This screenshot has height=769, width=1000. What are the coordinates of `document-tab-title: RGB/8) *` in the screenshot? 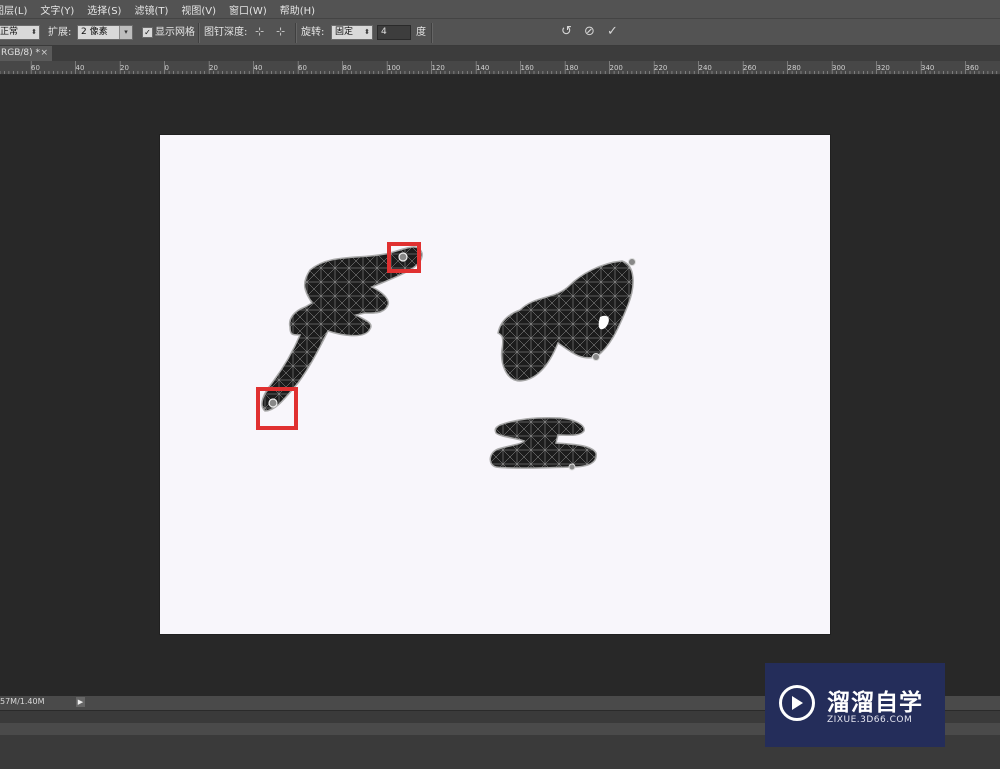 It's located at (21, 53).